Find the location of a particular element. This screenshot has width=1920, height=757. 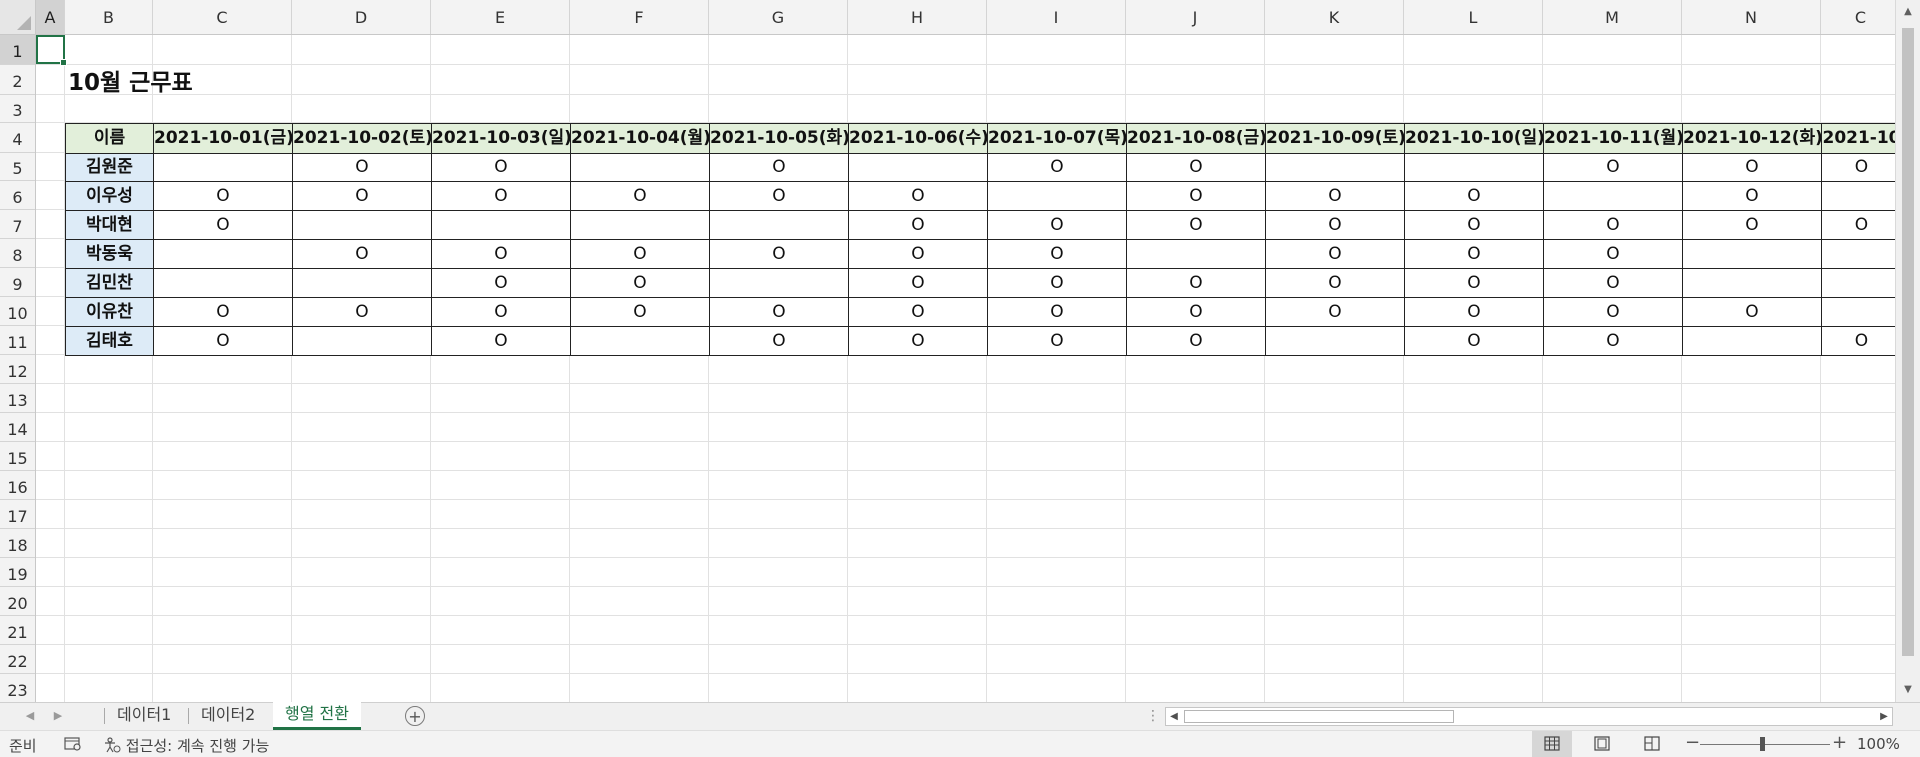

sheet-tab-transpose: 행열 전환 is located at coordinates (317, 716).